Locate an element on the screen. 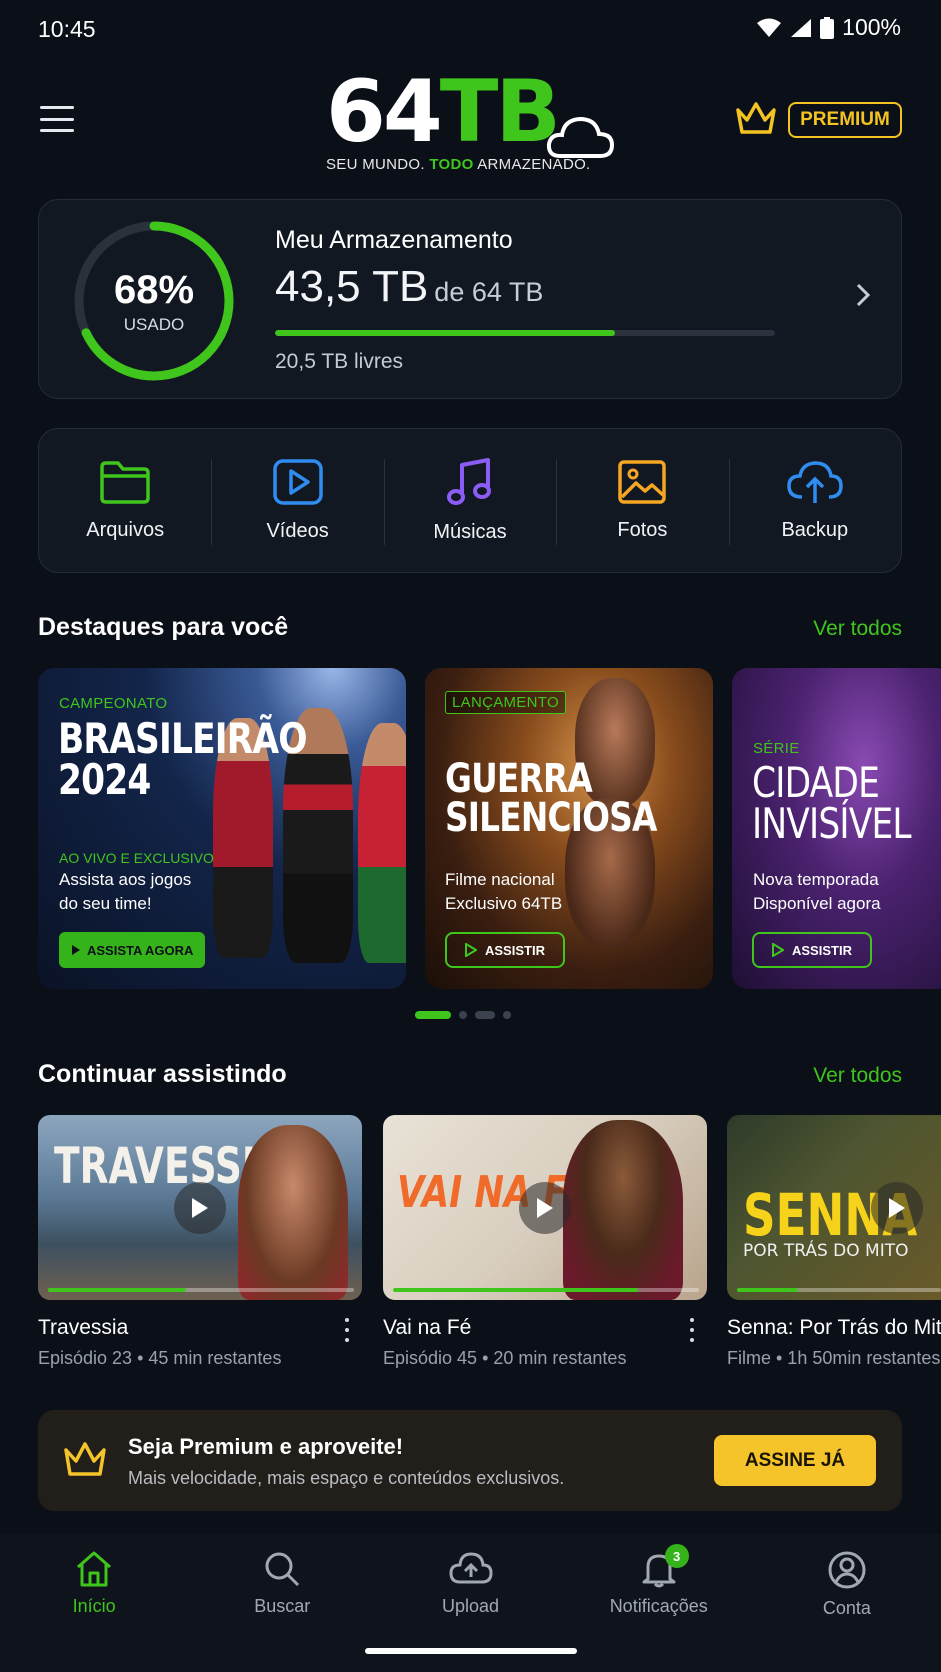  signal-icon is located at coordinates (801, 27).